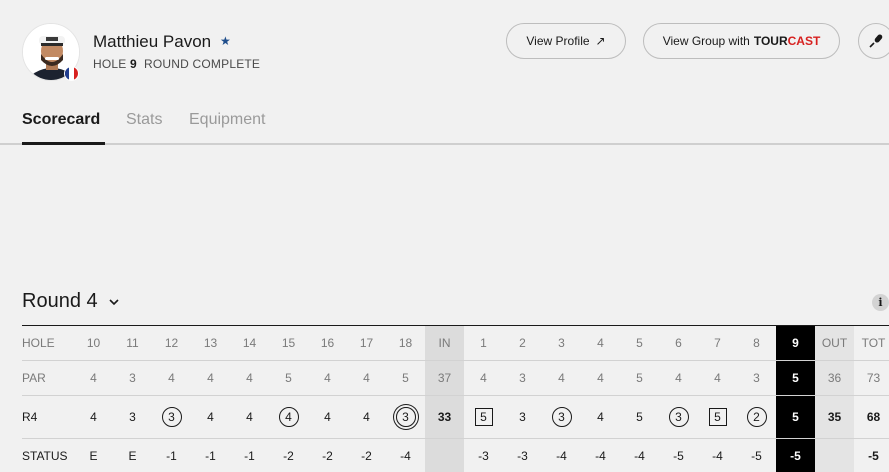 The height and width of the screenshot is (472, 889). Describe the element at coordinates (171, 455) in the screenshot. I see `status-cell-12: -1` at that location.